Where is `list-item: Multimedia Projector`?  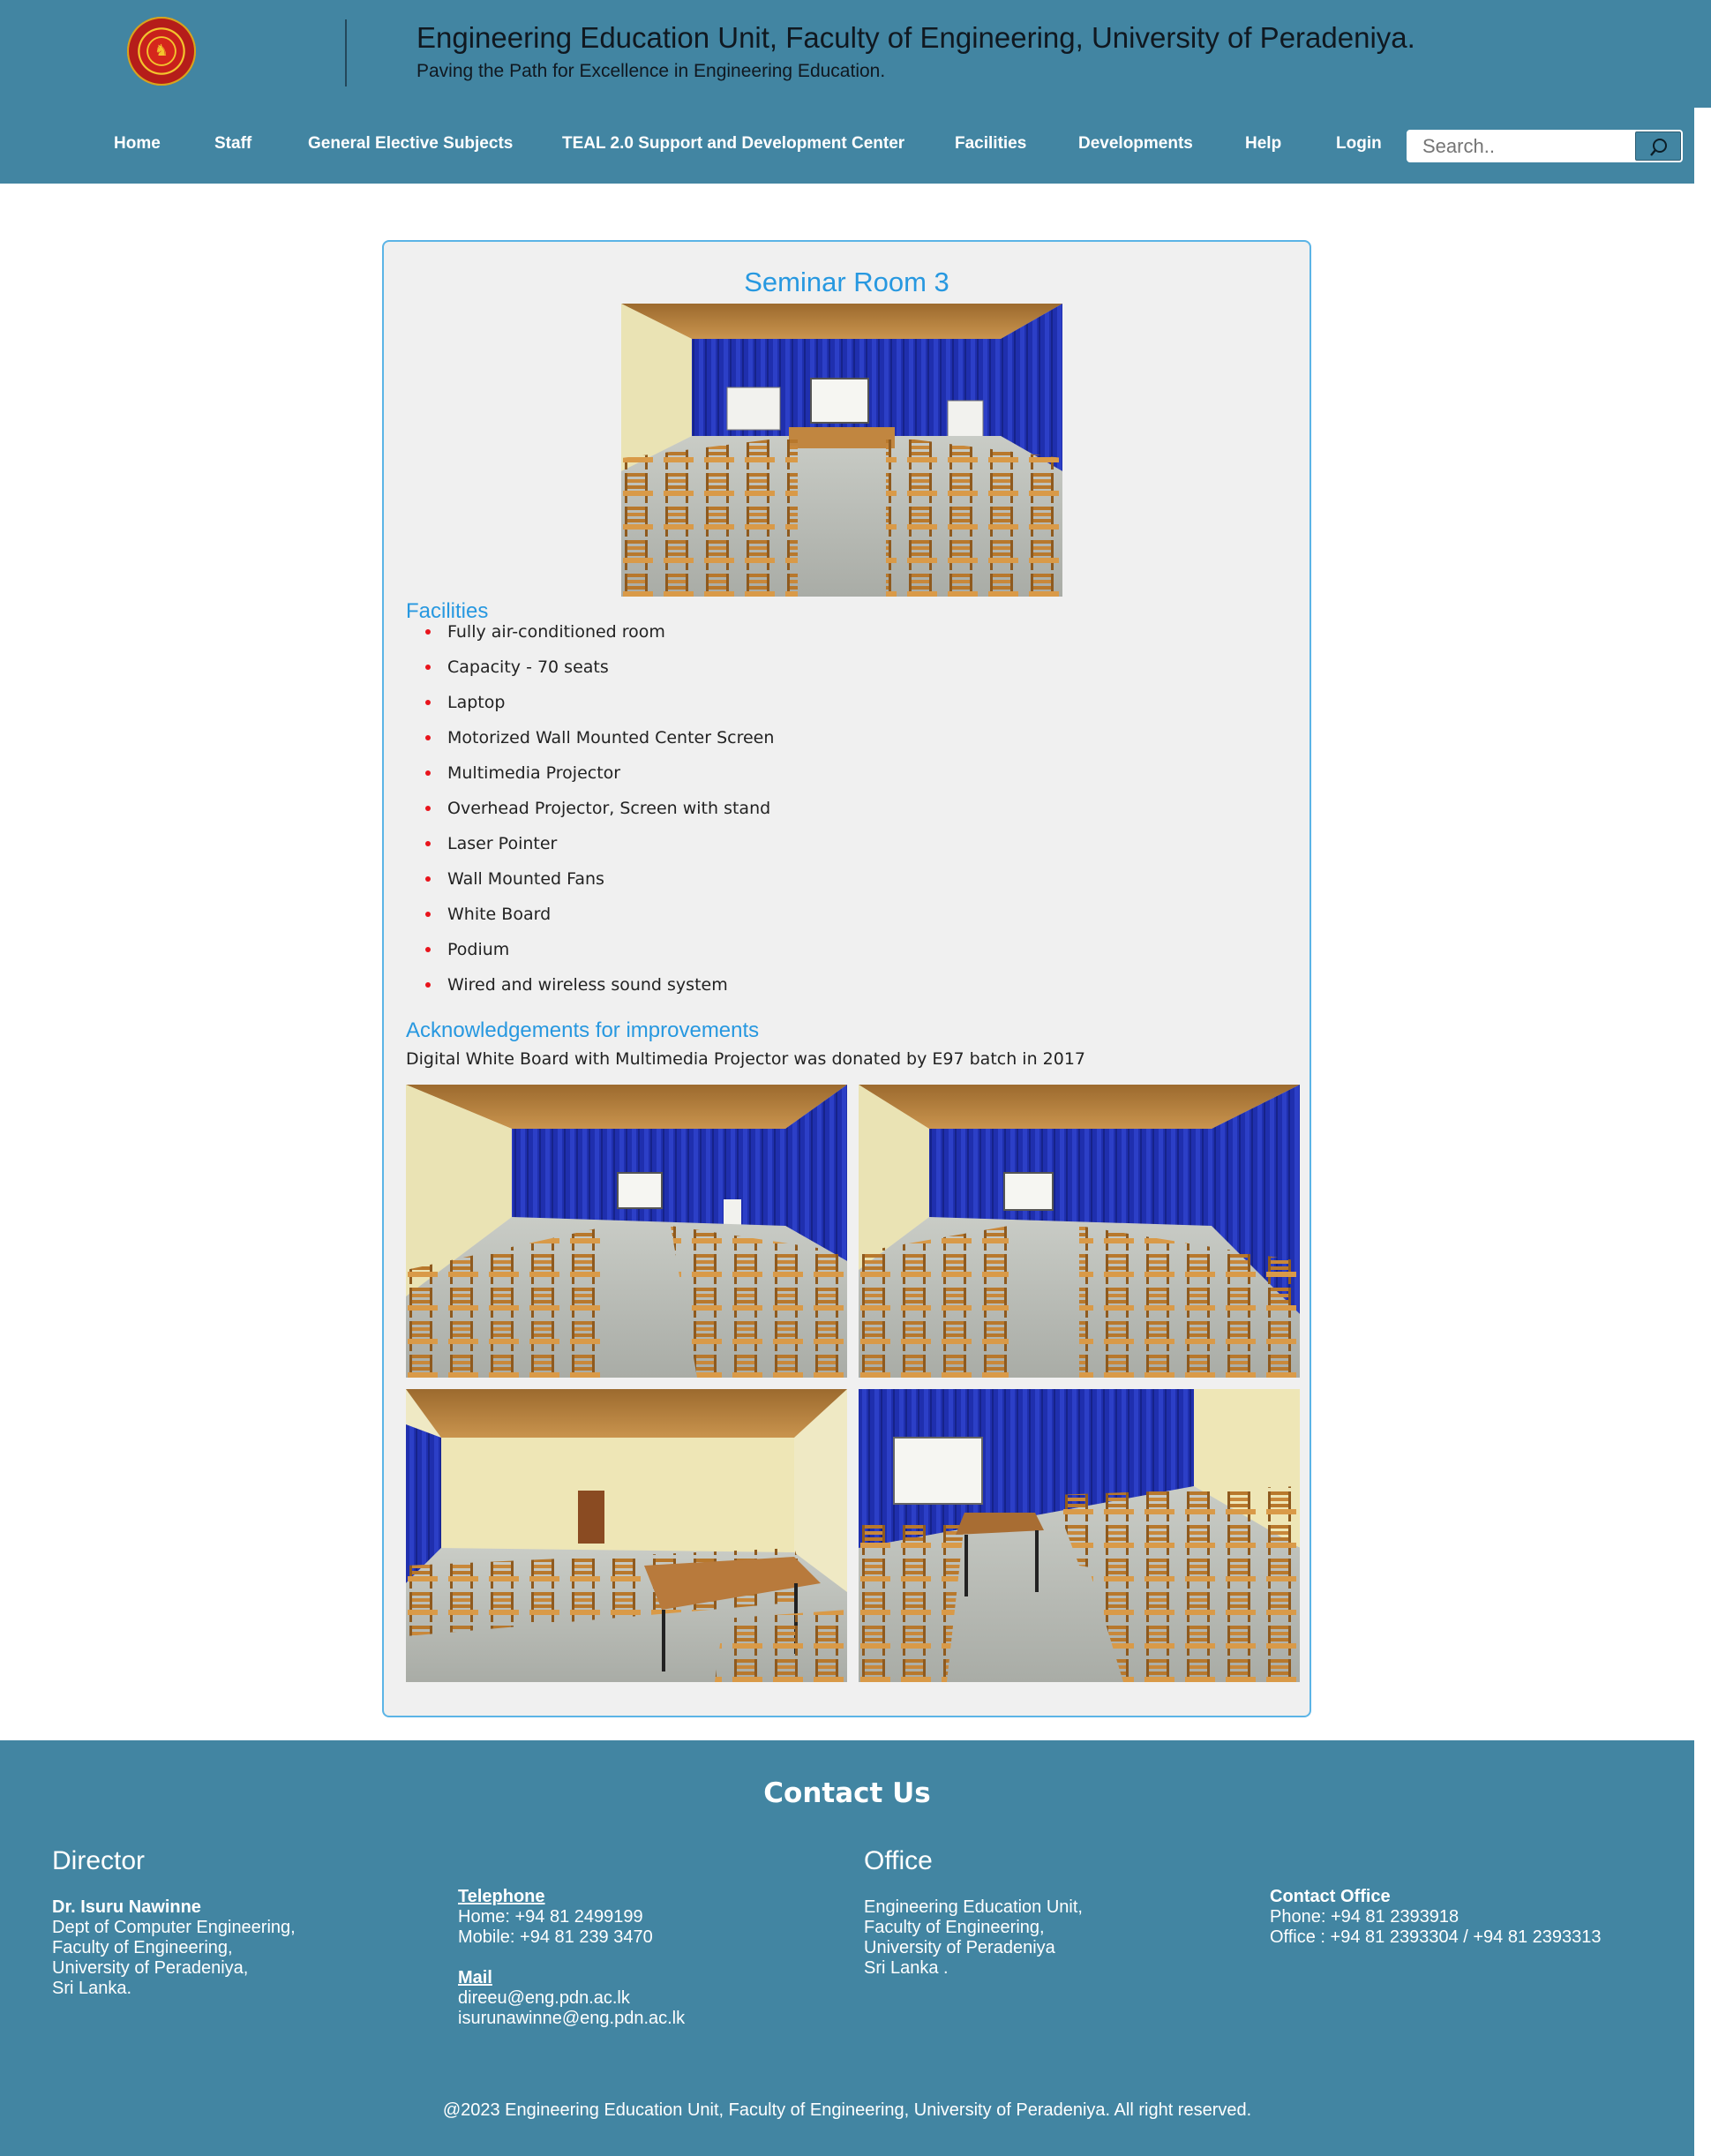 list-item: Multimedia Projector is located at coordinates (590, 780).